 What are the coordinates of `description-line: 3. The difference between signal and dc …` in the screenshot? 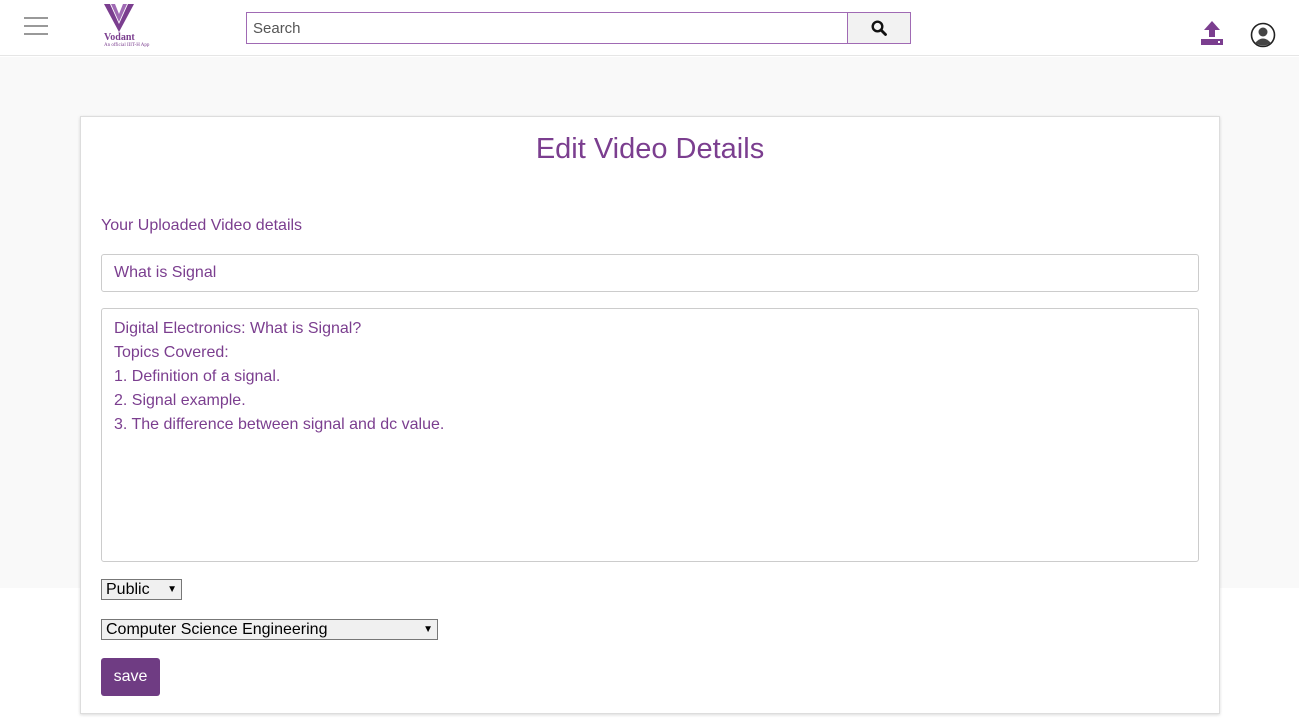 It's located at (279, 424).